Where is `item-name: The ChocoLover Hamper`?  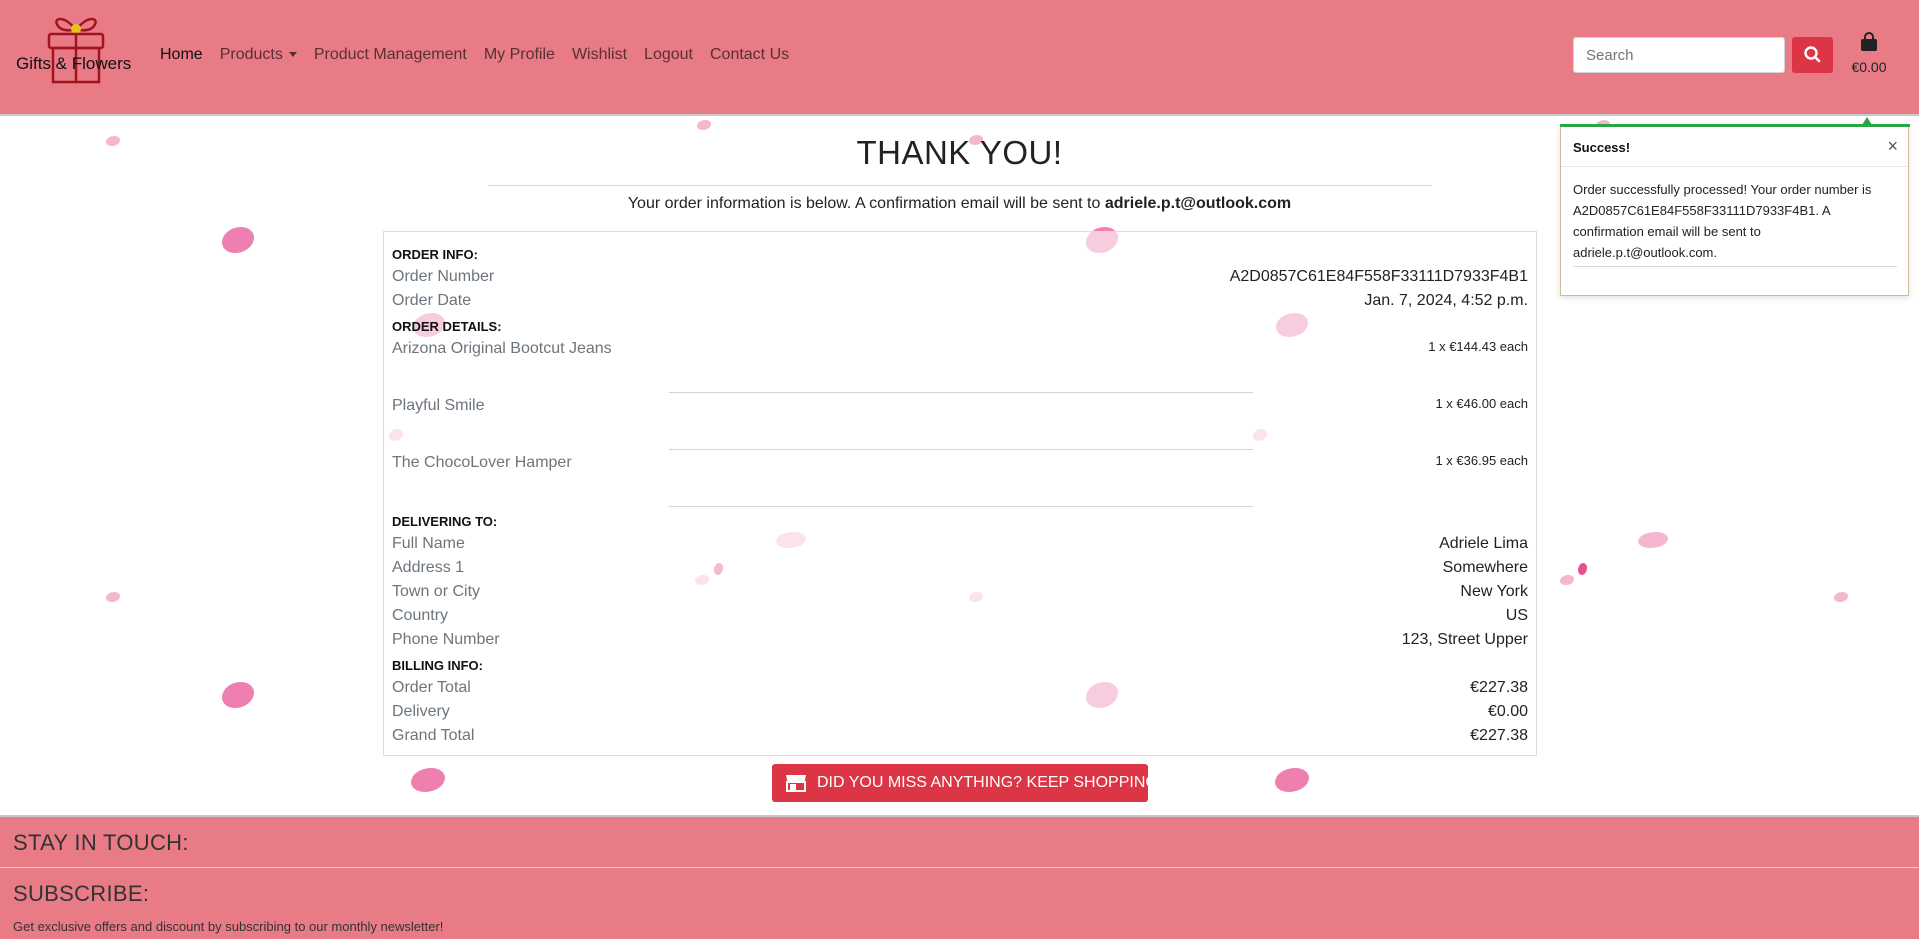 item-name: The ChocoLover Hamper is located at coordinates (482, 462).